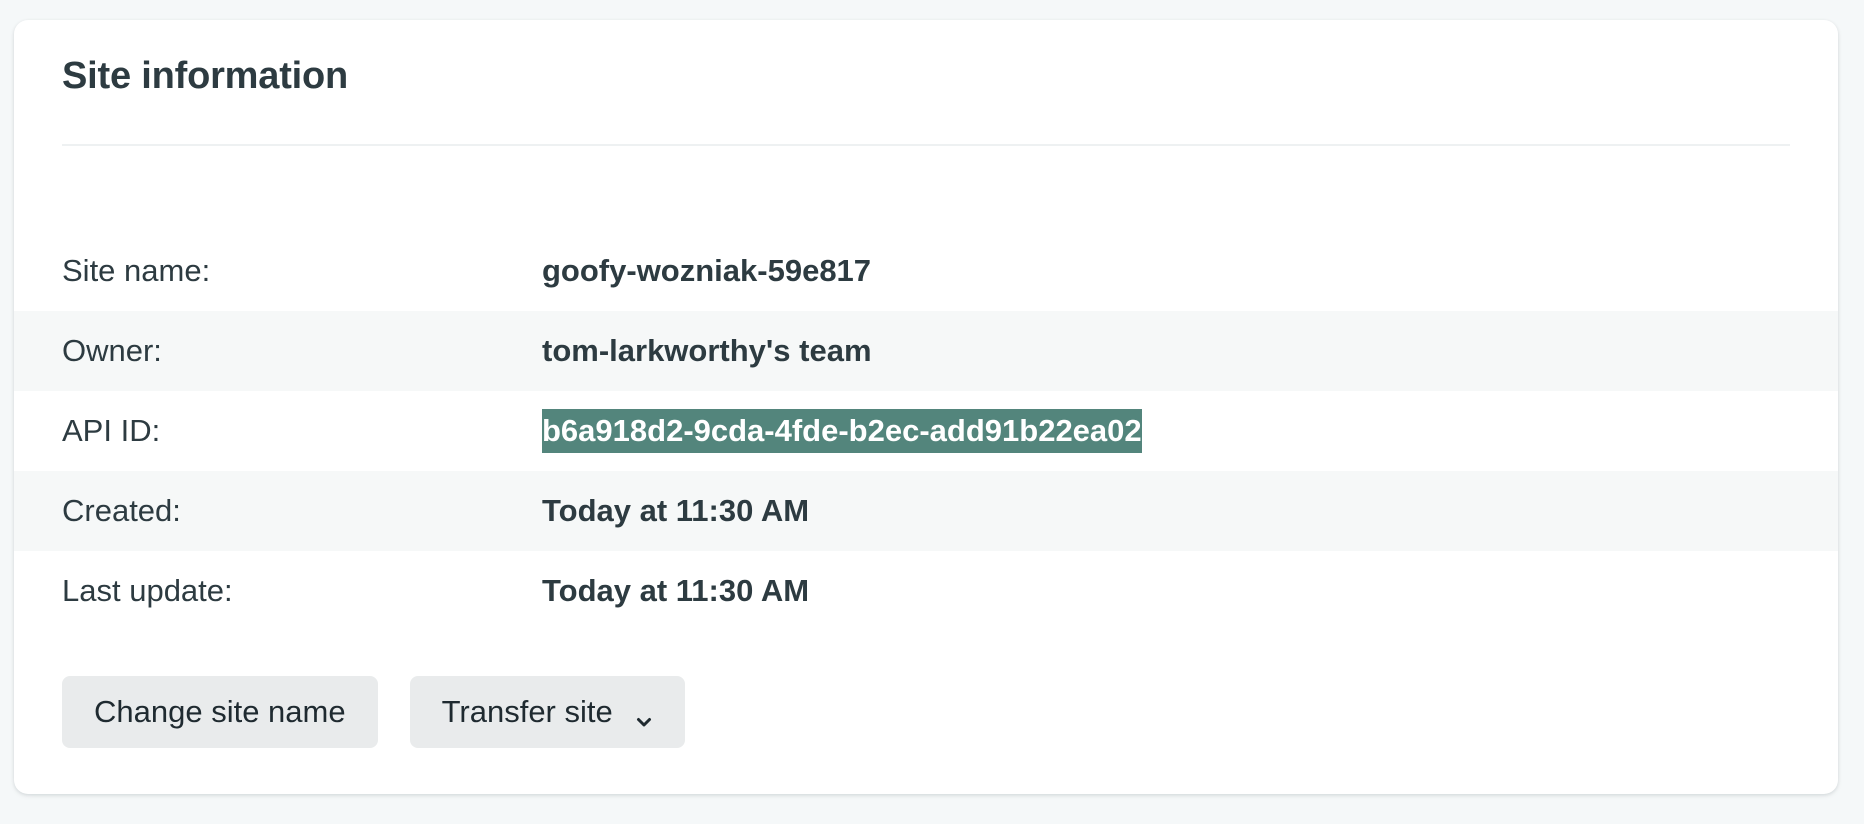 This screenshot has width=1864, height=824. I want to click on change-site-name-button: Change site name, so click(220, 712).